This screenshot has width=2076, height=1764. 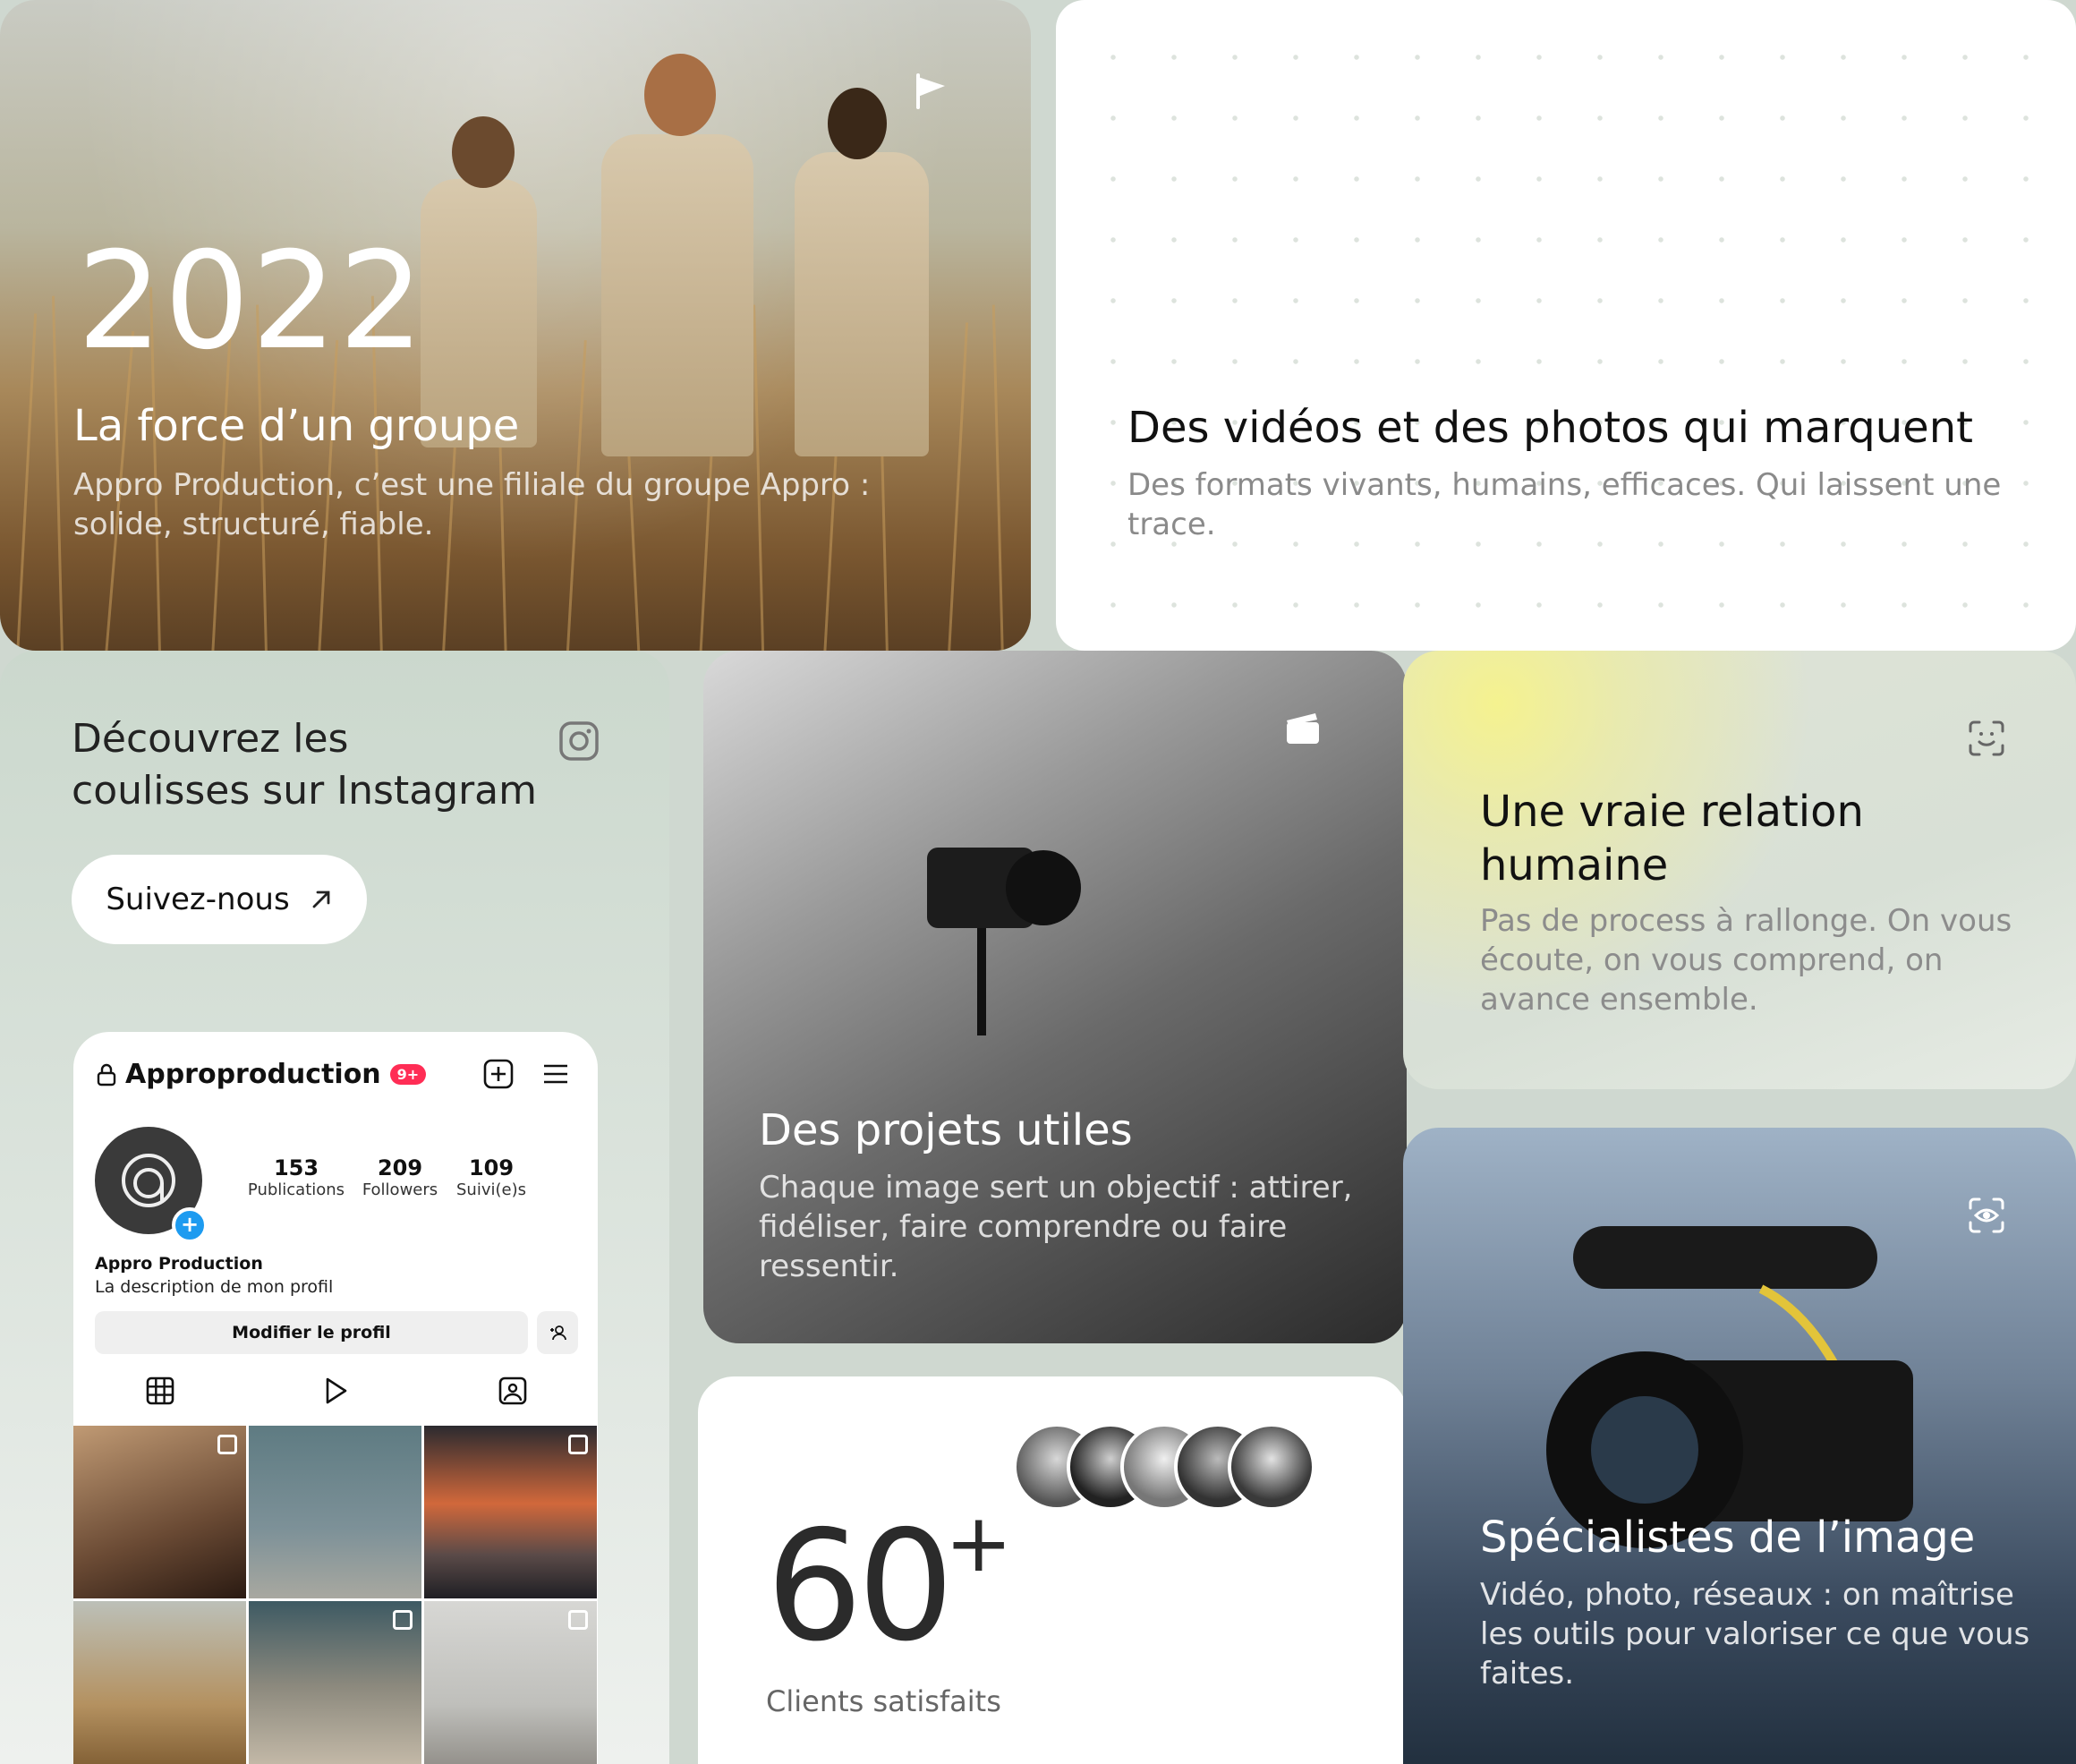 I want to click on follow-button: Suivez-nous, so click(x=219, y=899).